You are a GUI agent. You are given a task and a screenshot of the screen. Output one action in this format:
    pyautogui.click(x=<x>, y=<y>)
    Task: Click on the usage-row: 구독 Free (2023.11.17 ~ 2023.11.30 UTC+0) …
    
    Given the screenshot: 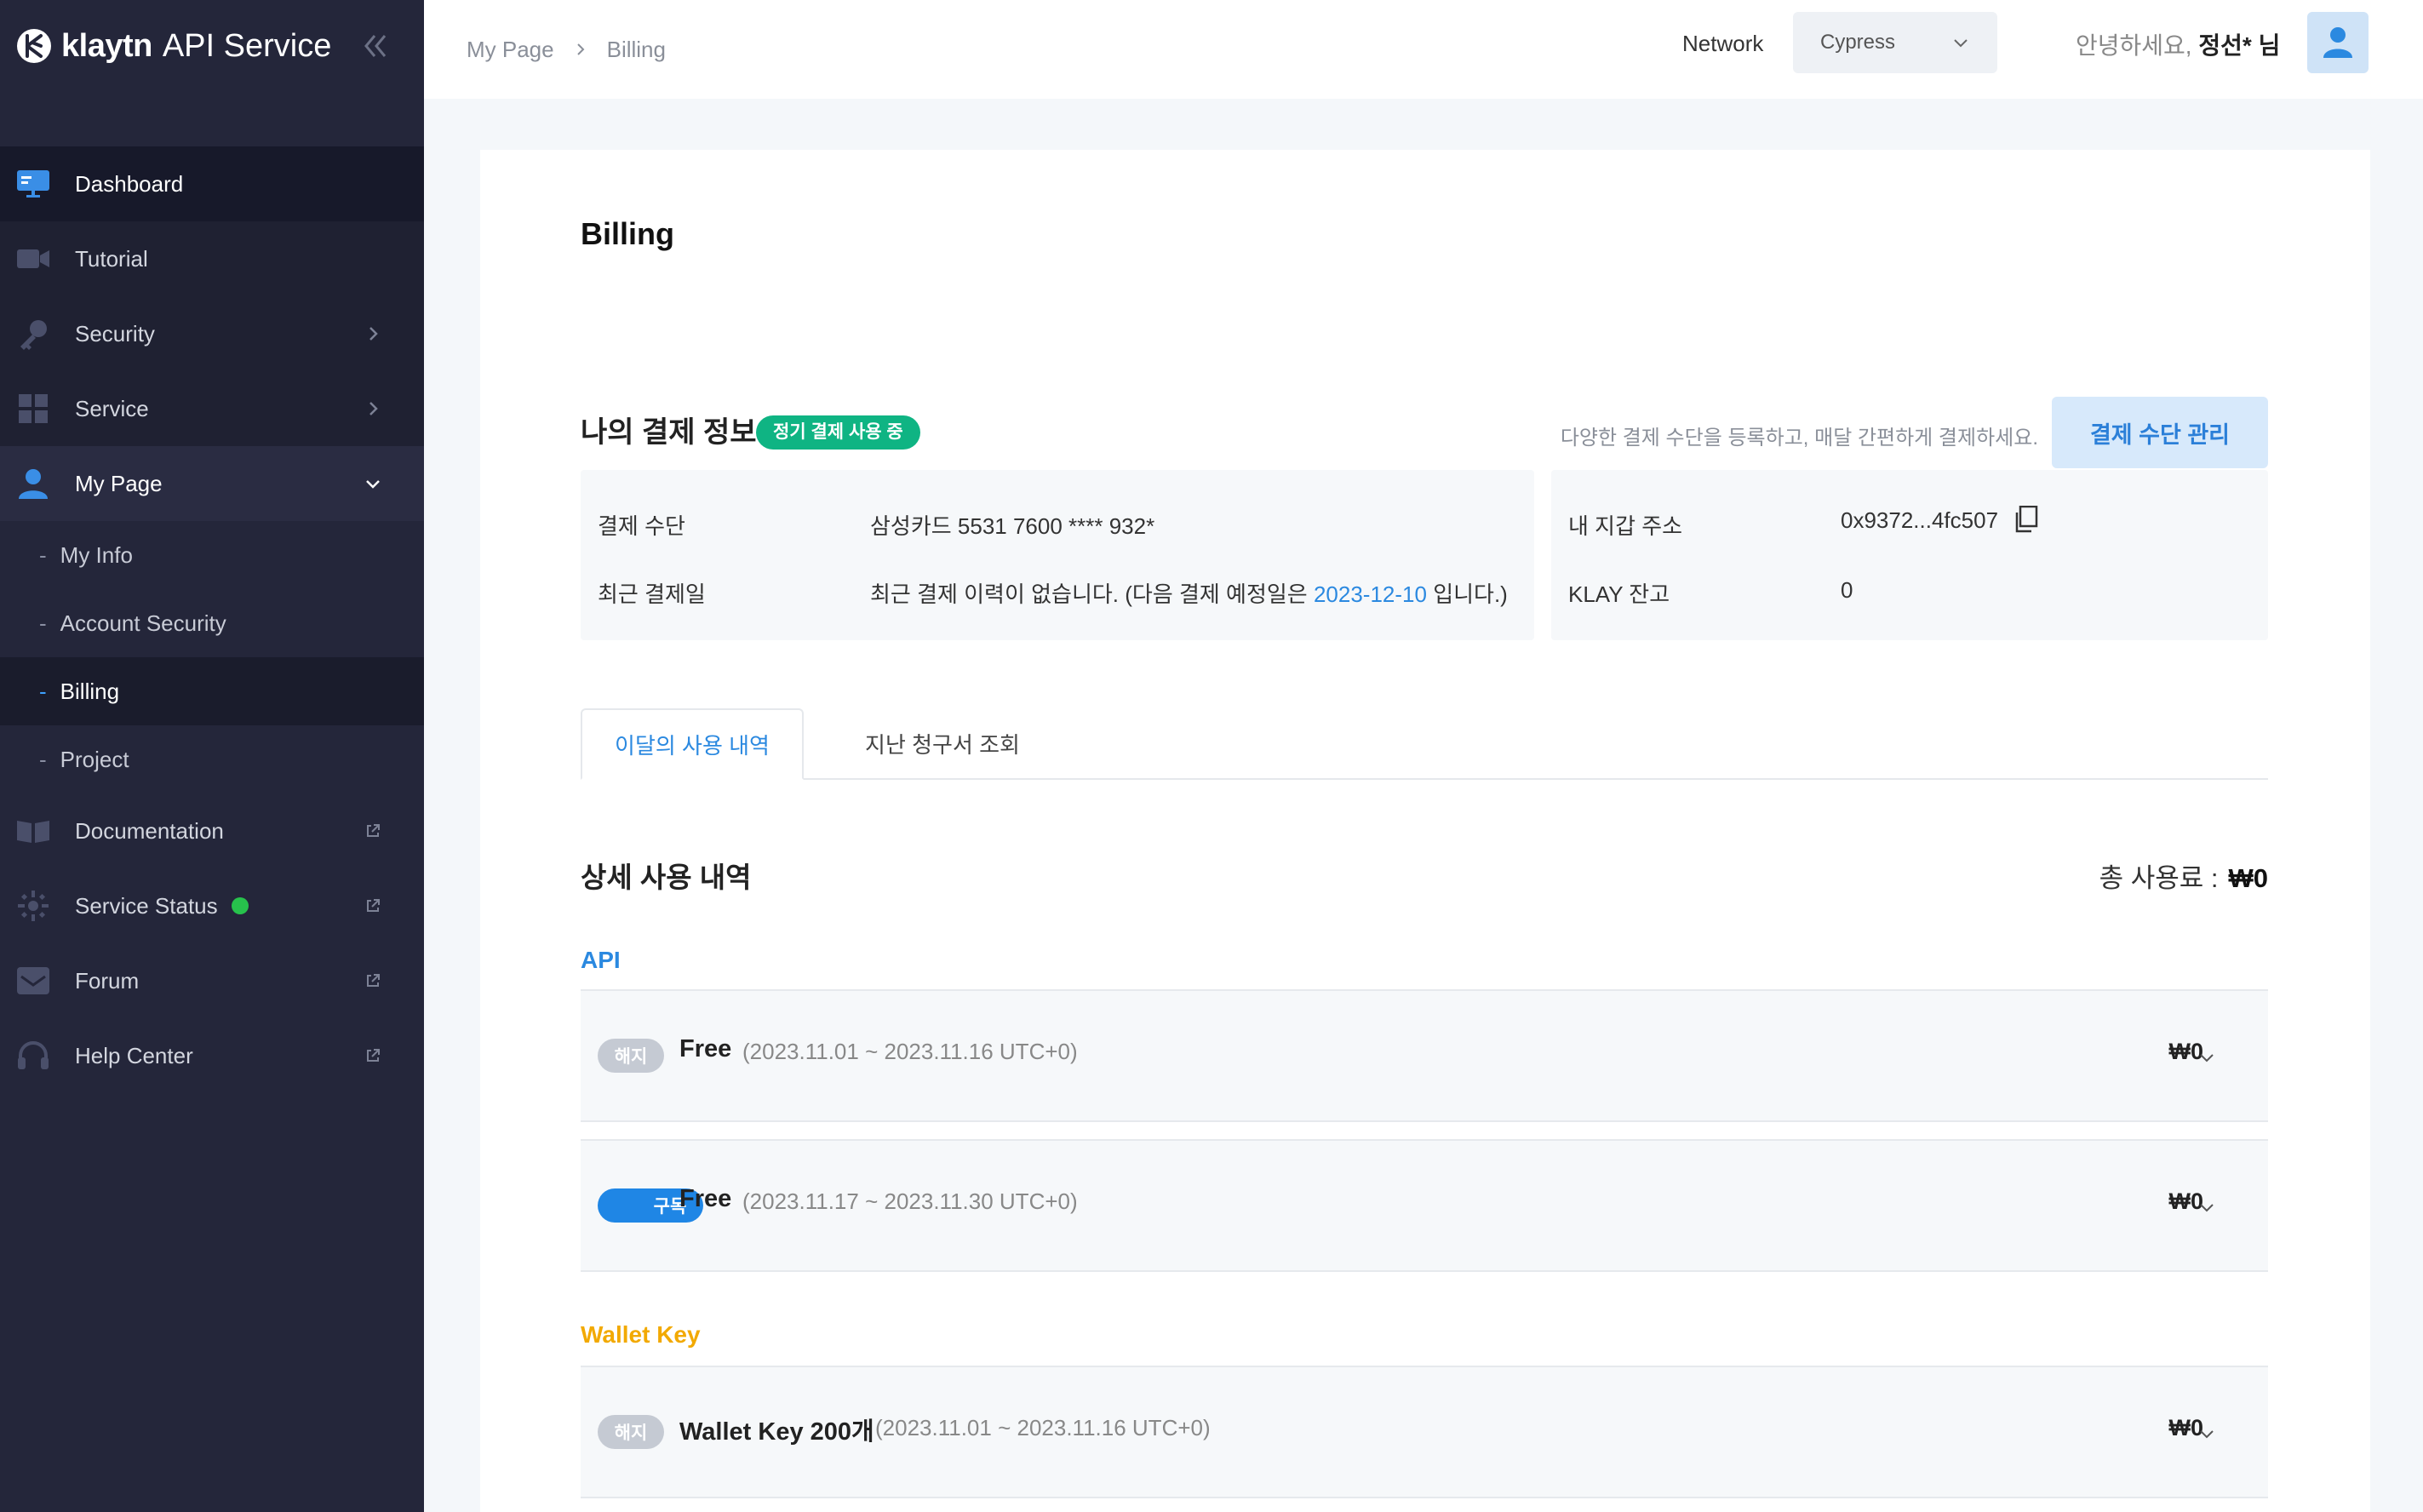 What is the action you would take?
    pyautogui.click(x=1424, y=1205)
    